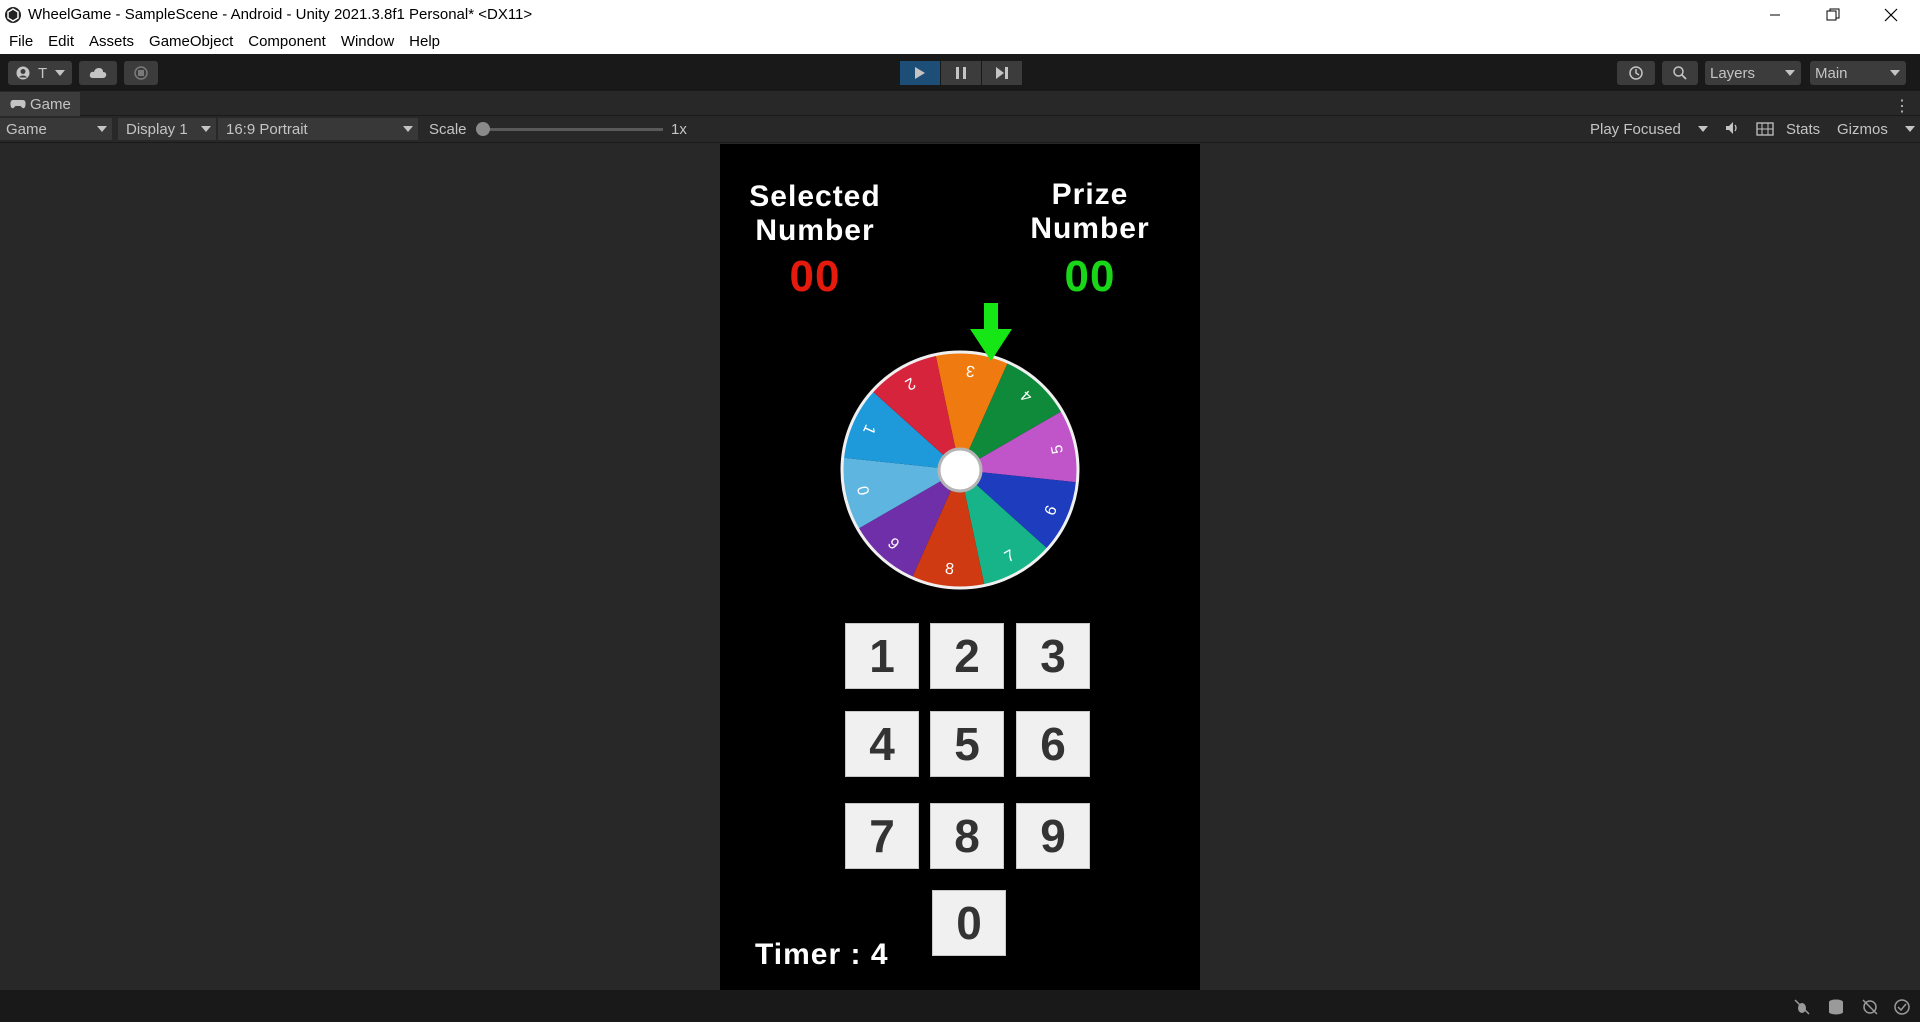  What do you see at coordinates (1836, 1007) in the screenshot?
I see `cache-server-icon` at bounding box center [1836, 1007].